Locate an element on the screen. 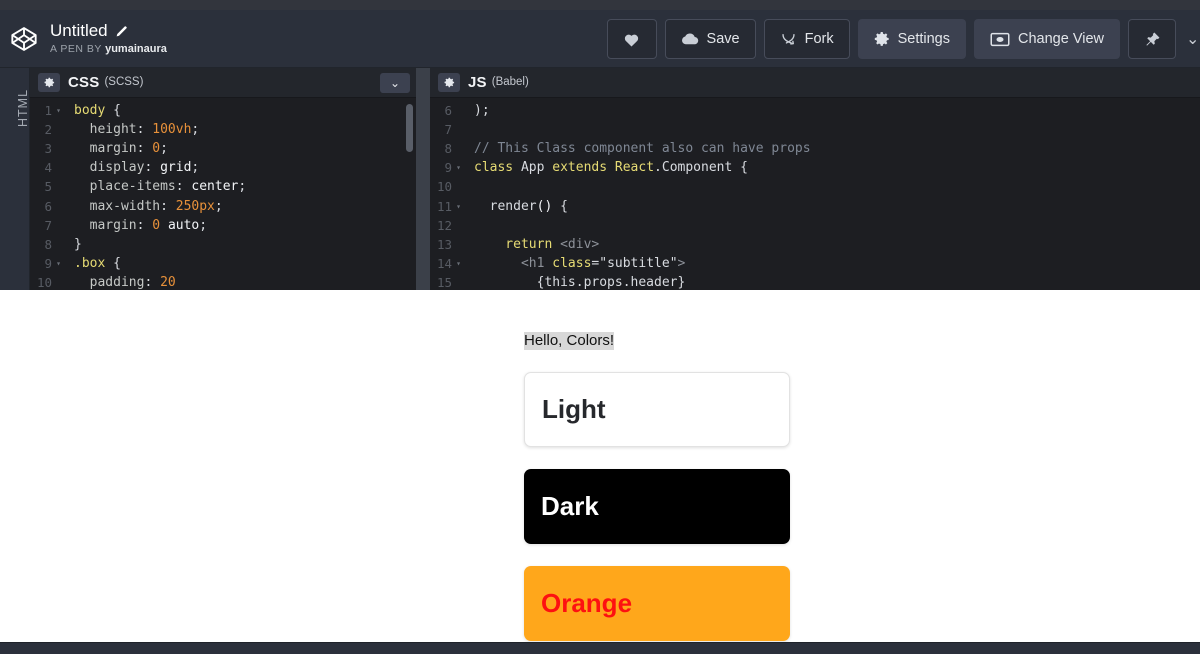 Image resolution: width=1200 pixels, height=654 pixels. change-view-button-label: Change View is located at coordinates (1061, 39).